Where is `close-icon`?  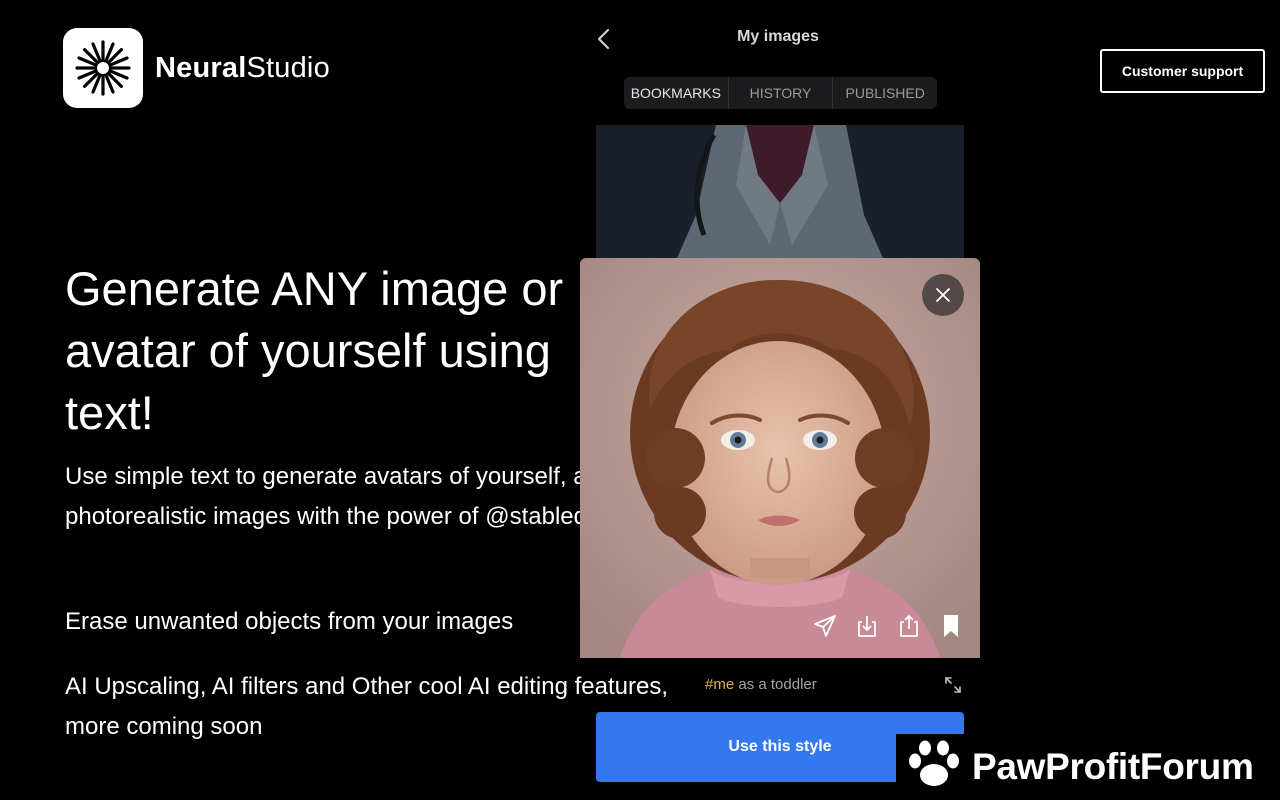 close-icon is located at coordinates (943, 295).